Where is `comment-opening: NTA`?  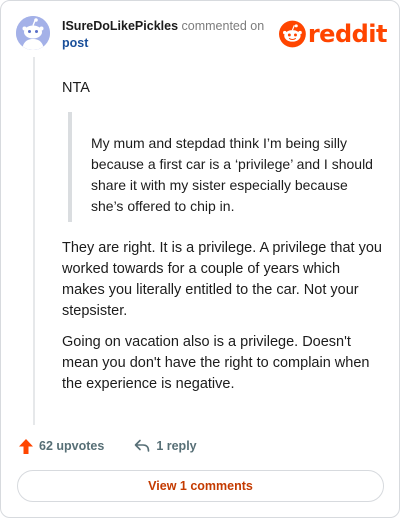 comment-opening: NTA is located at coordinates (76, 88).